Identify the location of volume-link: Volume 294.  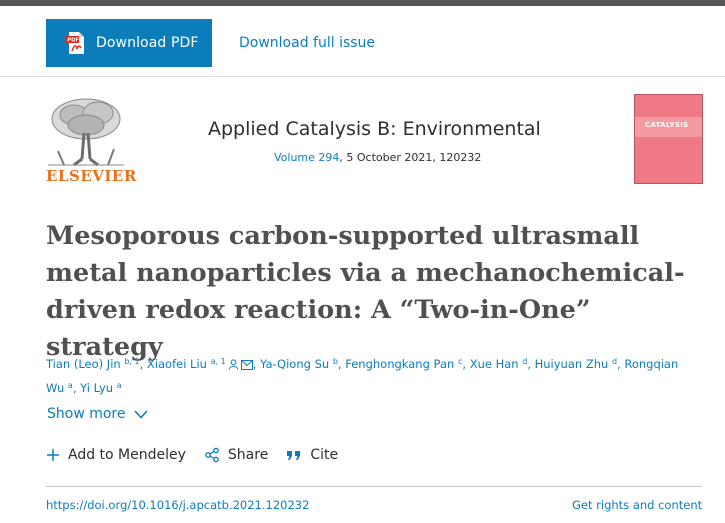
(306, 157).